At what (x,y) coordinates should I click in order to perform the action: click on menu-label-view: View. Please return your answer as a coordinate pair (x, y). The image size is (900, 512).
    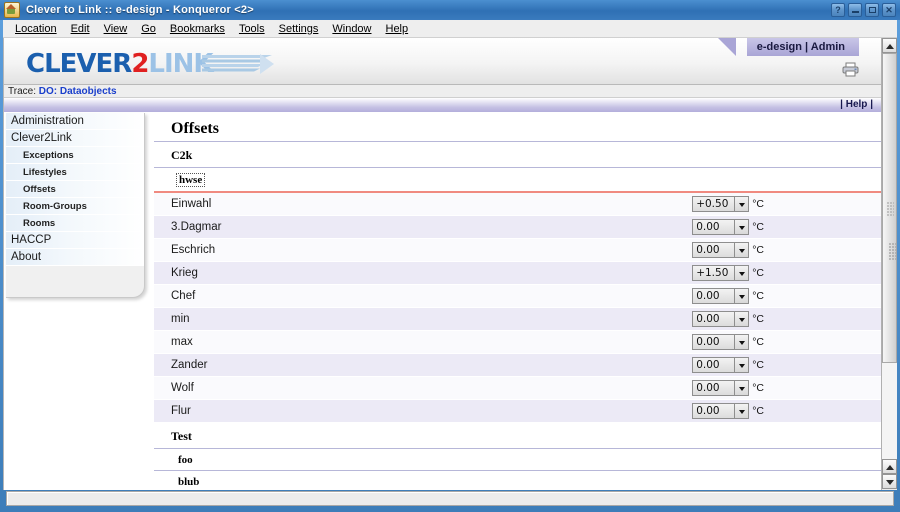
    Looking at the image, I should click on (115, 28).